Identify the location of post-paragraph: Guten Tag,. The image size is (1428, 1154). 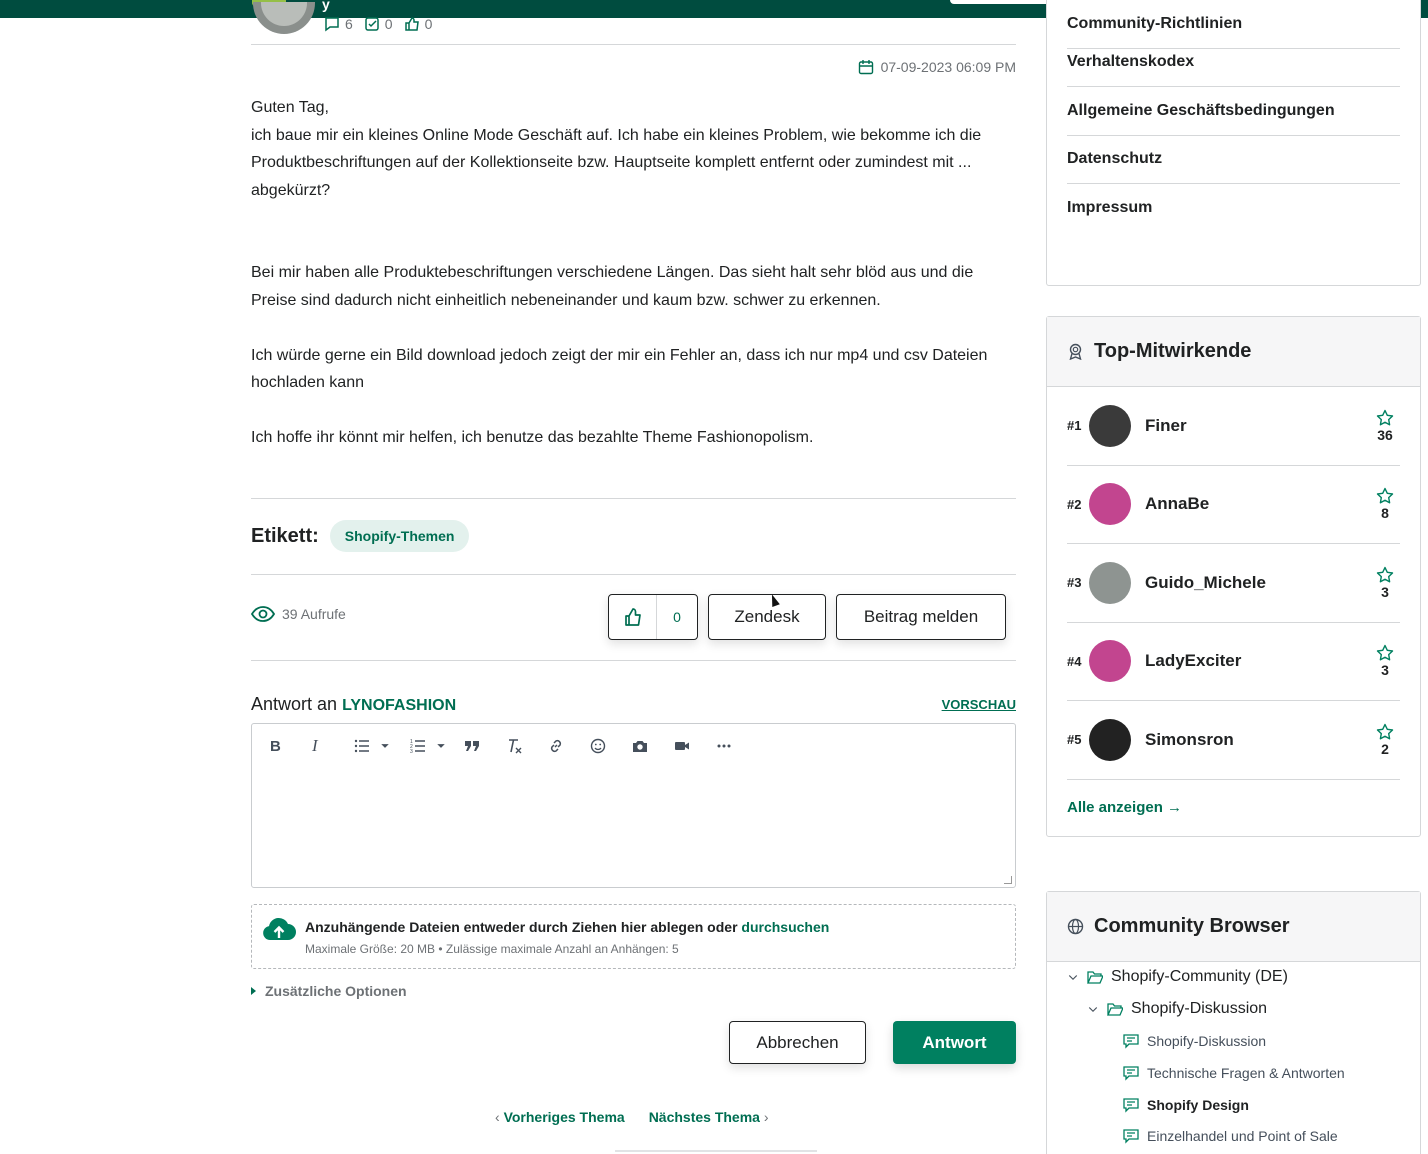
(290, 107).